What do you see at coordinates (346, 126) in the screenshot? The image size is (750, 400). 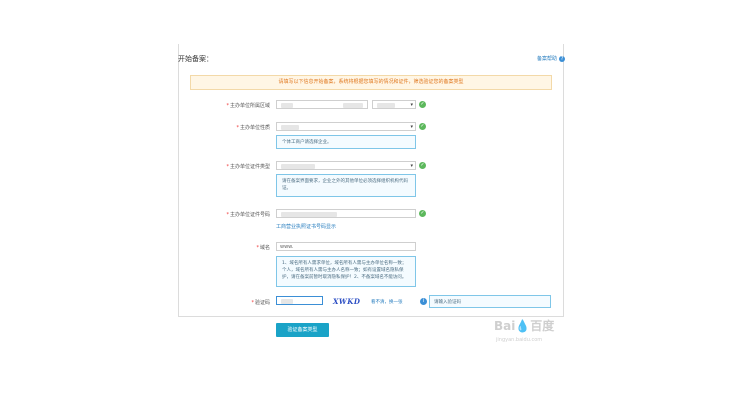 I see `nature-select: ▾` at bounding box center [346, 126].